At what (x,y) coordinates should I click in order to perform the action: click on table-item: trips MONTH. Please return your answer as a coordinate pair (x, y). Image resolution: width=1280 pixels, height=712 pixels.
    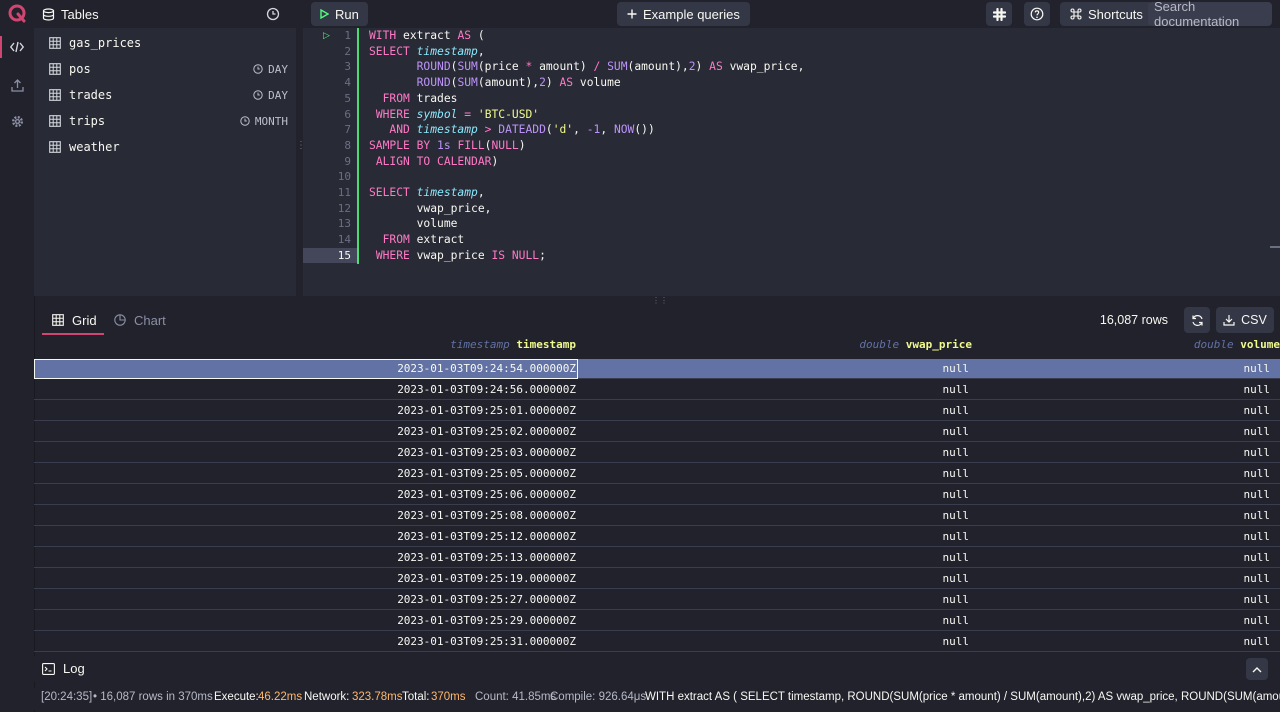
    Looking at the image, I should click on (165, 121).